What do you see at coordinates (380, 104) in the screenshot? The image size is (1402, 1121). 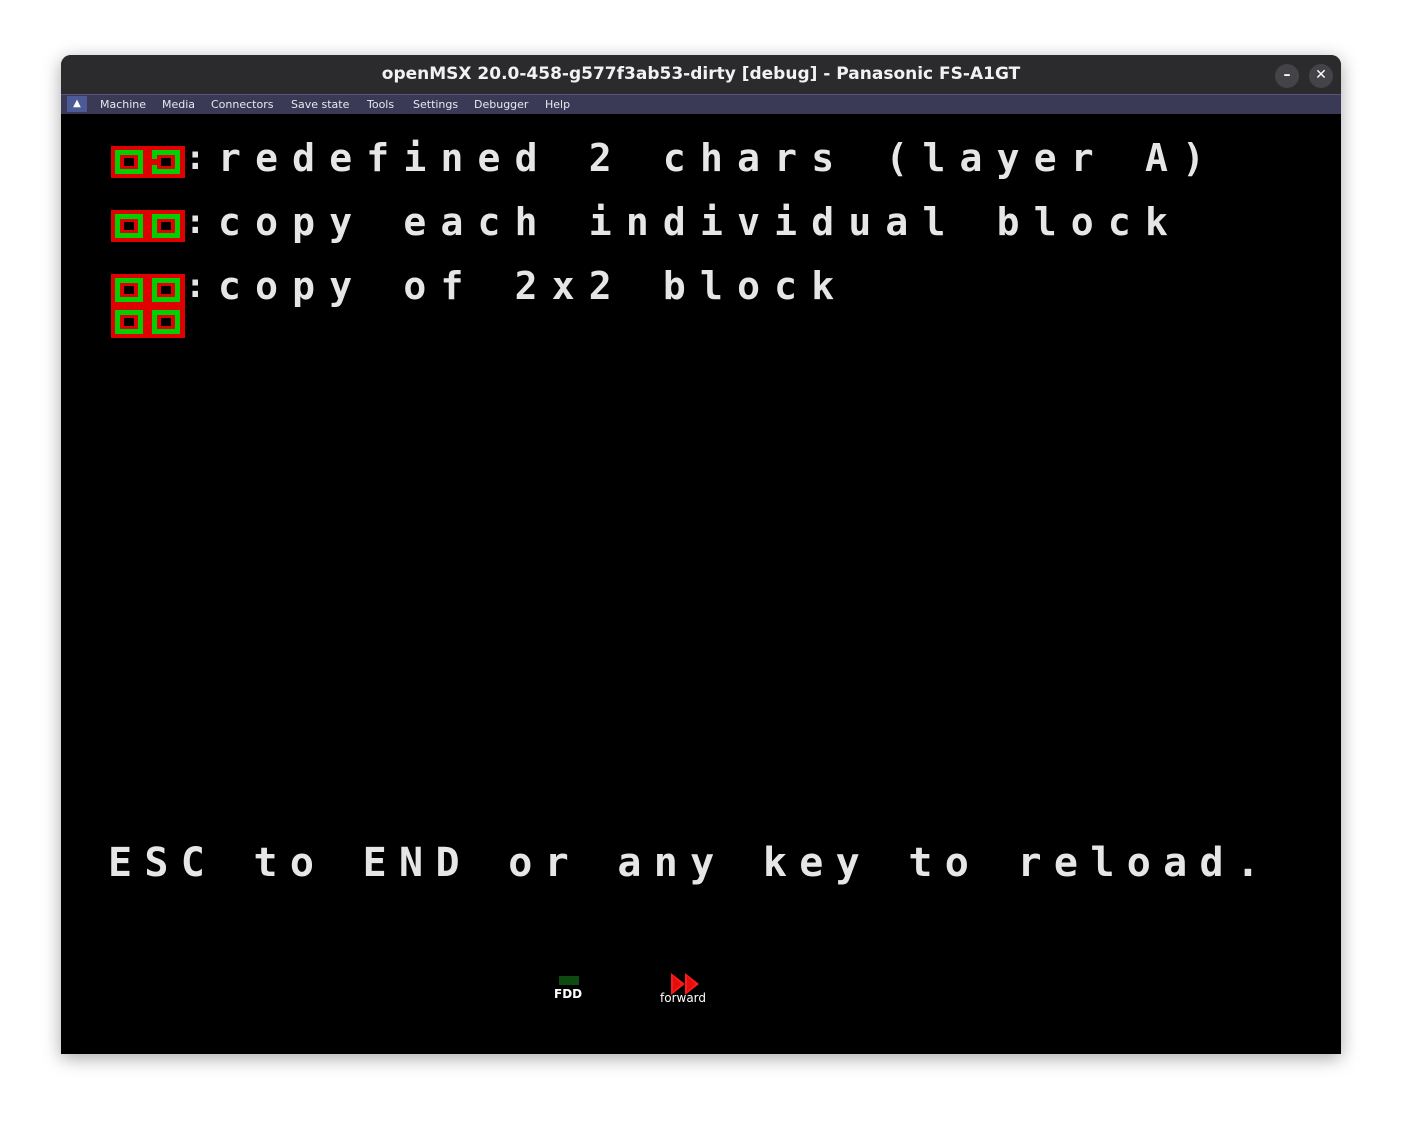 I see `menu-tools: Tools` at bounding box center [380, 104].